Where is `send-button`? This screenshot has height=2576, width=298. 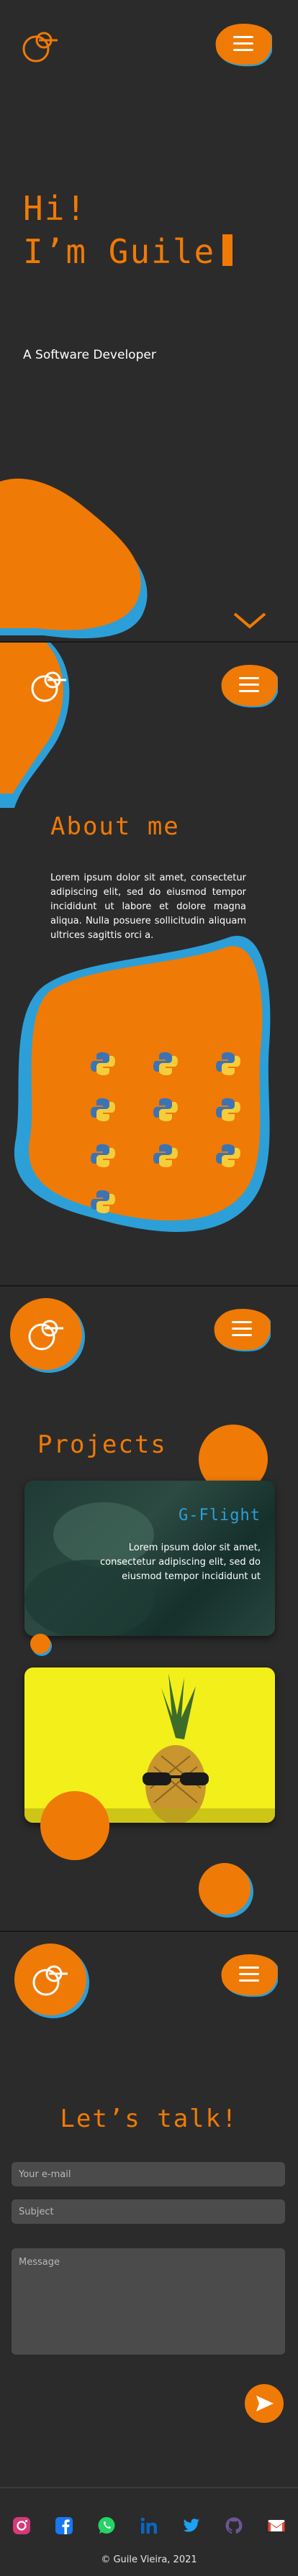
send-button is located at coordinates (264, 2403).